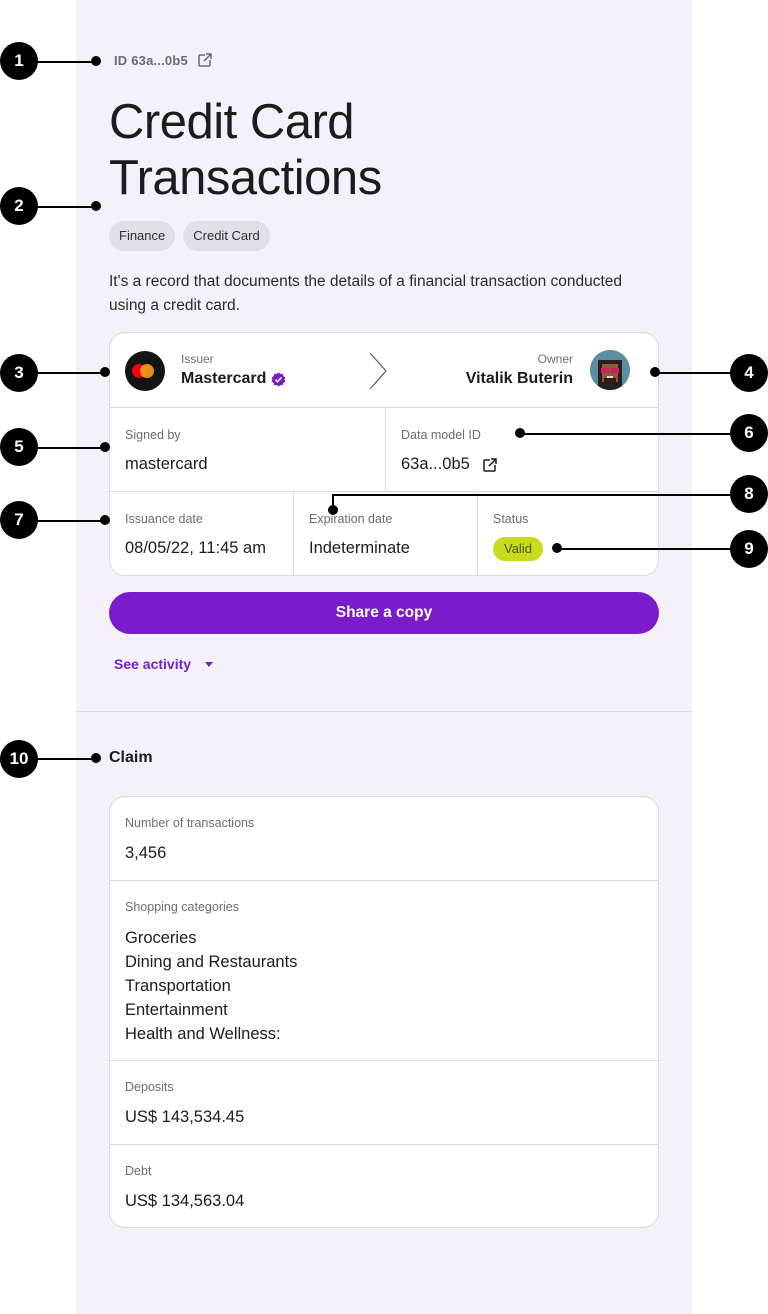 Image resolution: width=768 pixels, height=1314 pixels. I want to click on annotation-marker-10: 10, so click(19, 759).